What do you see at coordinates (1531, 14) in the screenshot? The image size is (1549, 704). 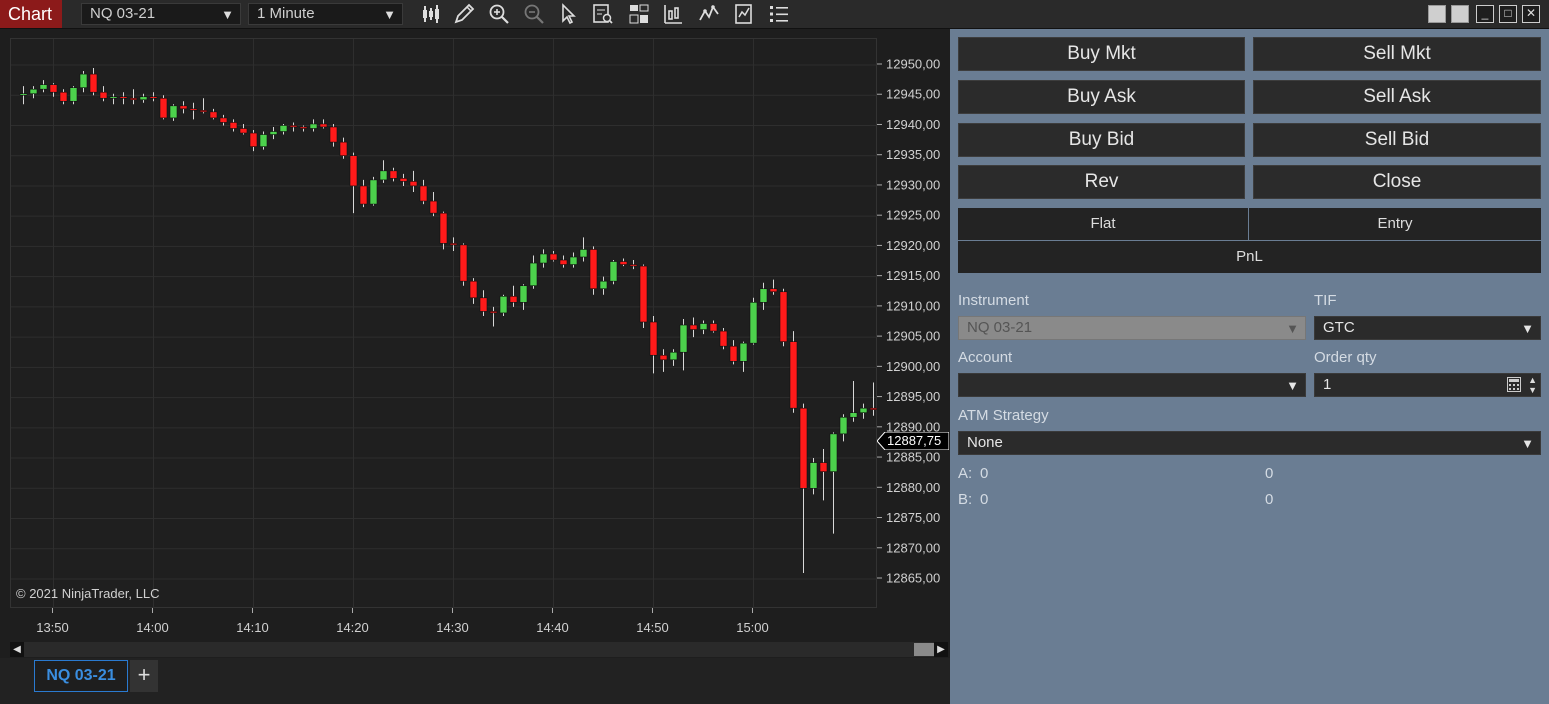 I see `close-window-button: ✕` at bounding box center [1531, 14].